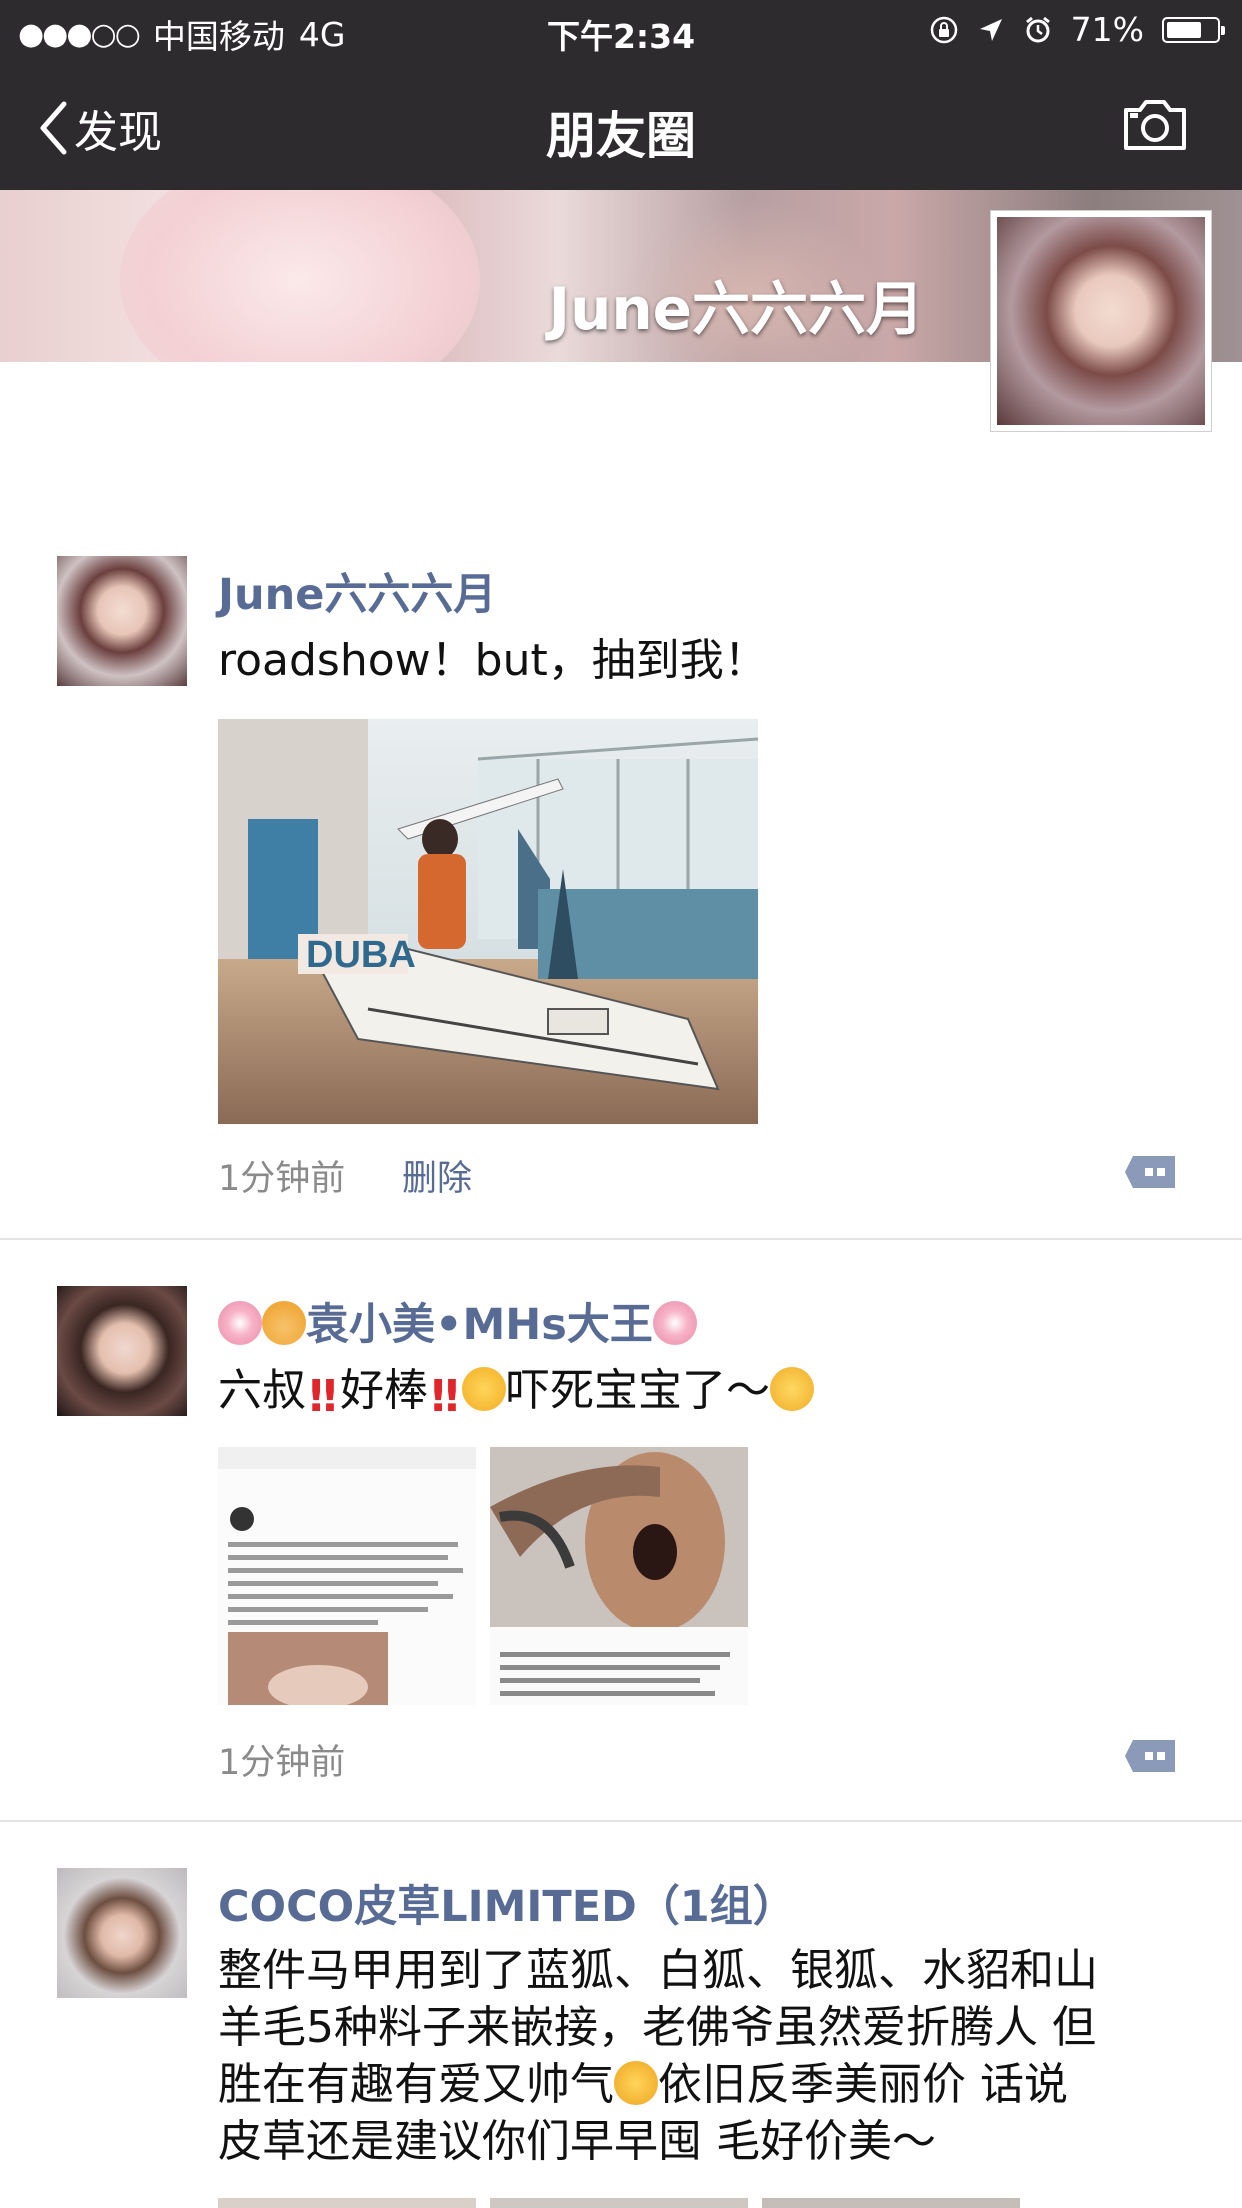 The width and height of the screenshot is (1242, 2208). Describe the element at coordinates (621, 31) in the screenshot. I see `status-bar: ●●●○○ 中国移动 4G 下午2:34 71%` at that location.